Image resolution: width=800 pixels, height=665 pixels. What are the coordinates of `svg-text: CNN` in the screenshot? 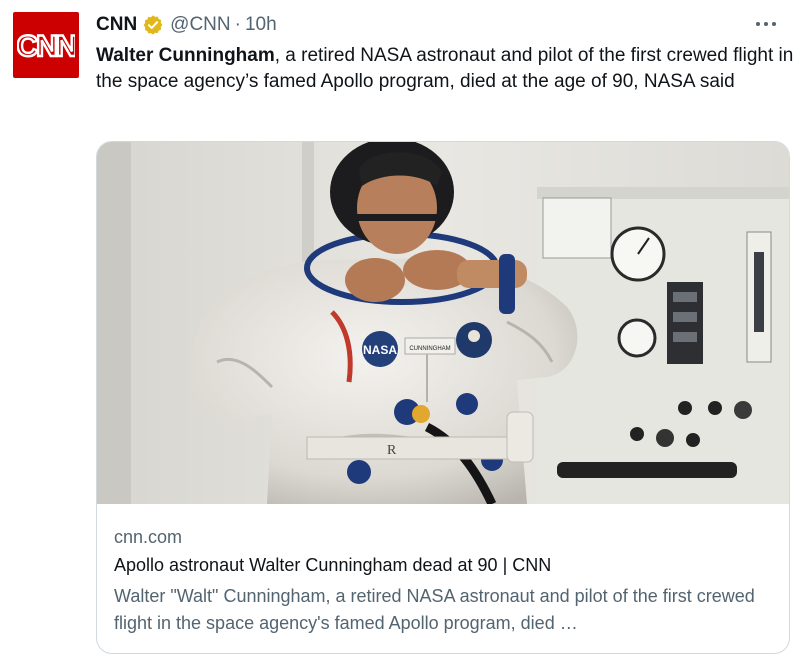 It's located at (46, 46).